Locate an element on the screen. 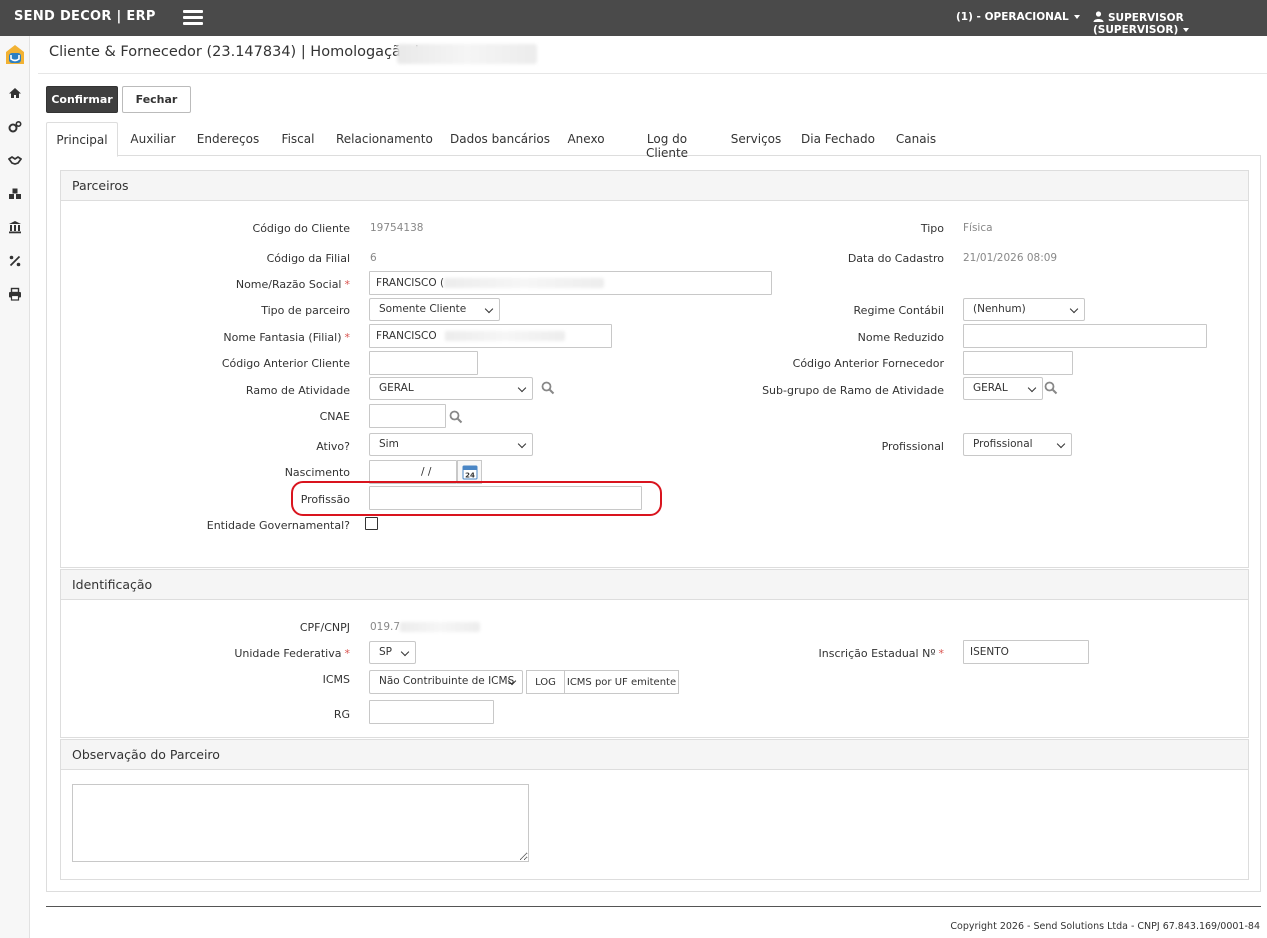 Image resolution: width=1267 pixels, height=938 pixels. icms-value: Não Contribuinte de ICMS is located at coordinates (447, 681).